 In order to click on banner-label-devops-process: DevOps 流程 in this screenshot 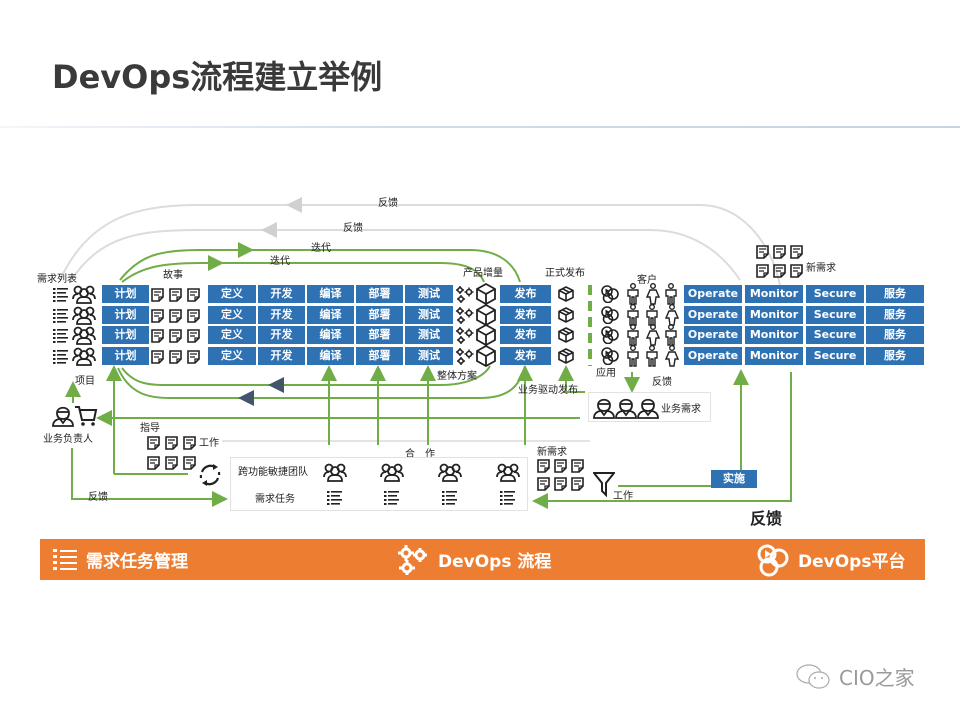, I will do `click(495, 562)`.